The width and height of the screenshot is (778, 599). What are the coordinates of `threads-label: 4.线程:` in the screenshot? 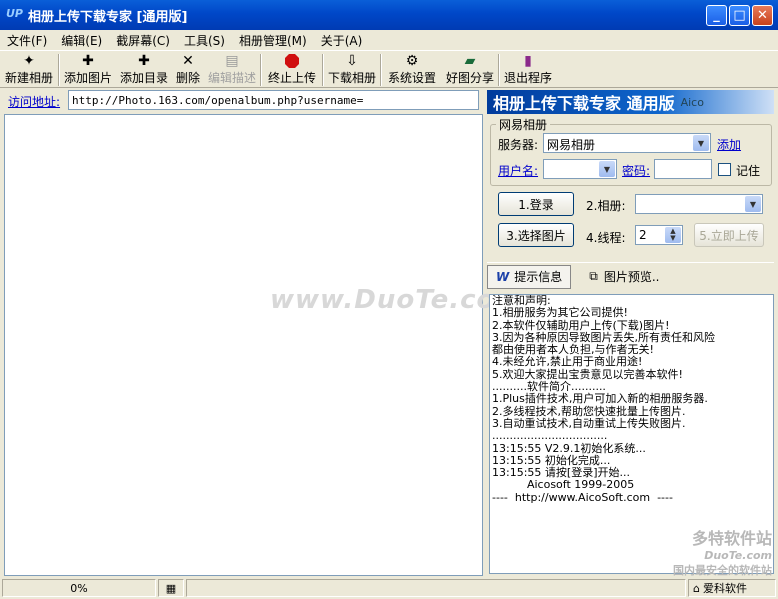 It's located at (606, 238).